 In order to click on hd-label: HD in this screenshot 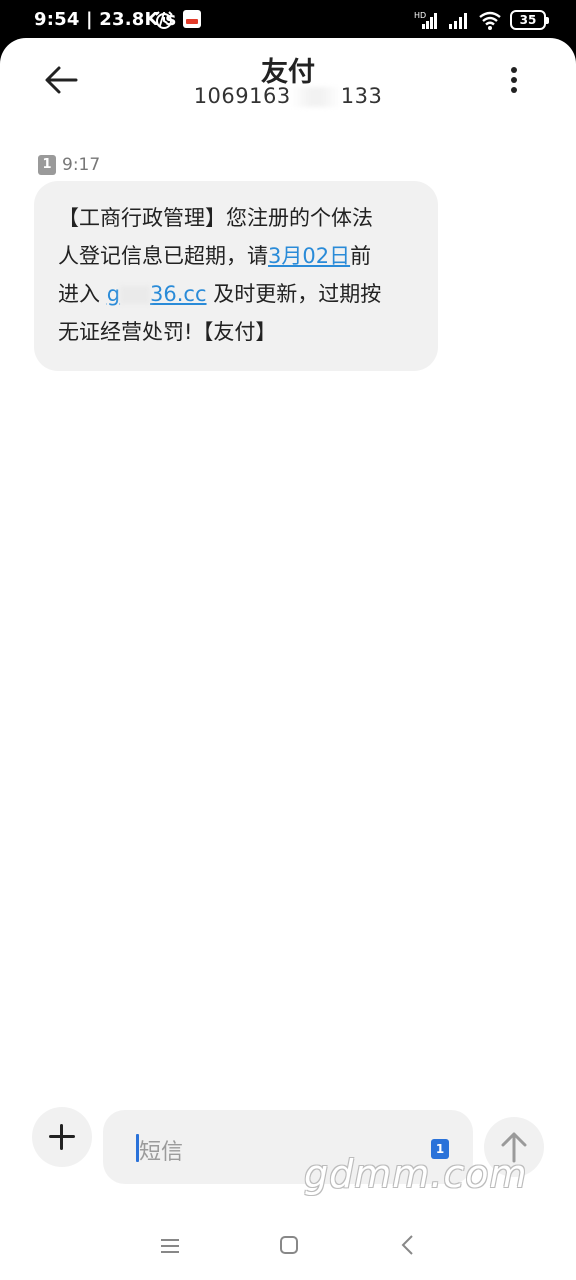, I will do `click(420, 15)`.